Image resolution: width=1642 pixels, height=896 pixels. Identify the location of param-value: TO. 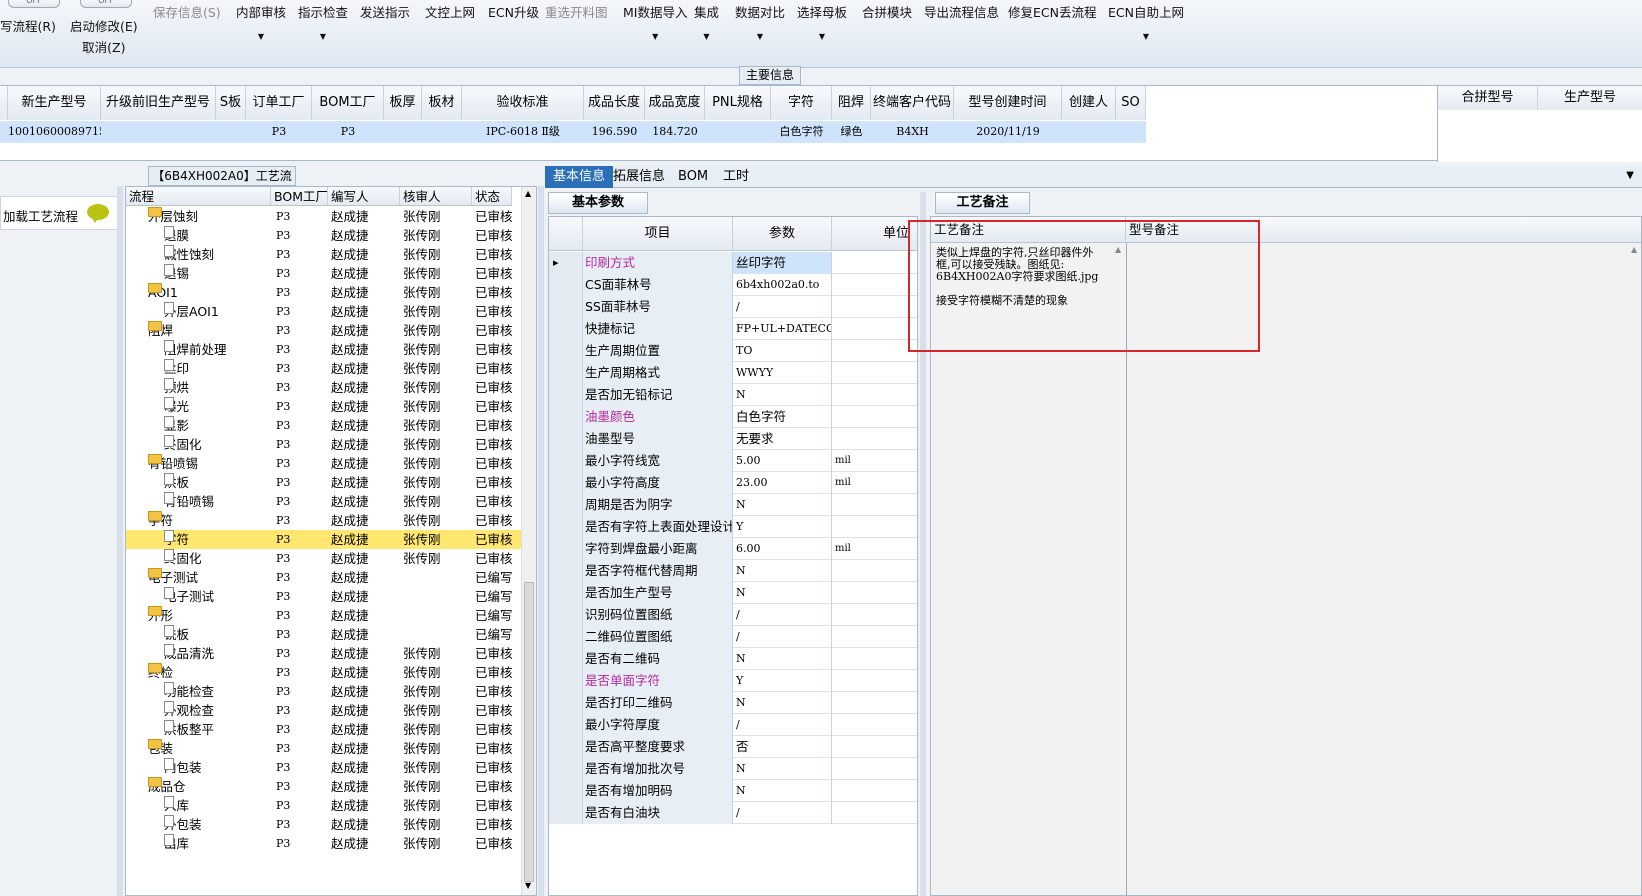
(782, 351).